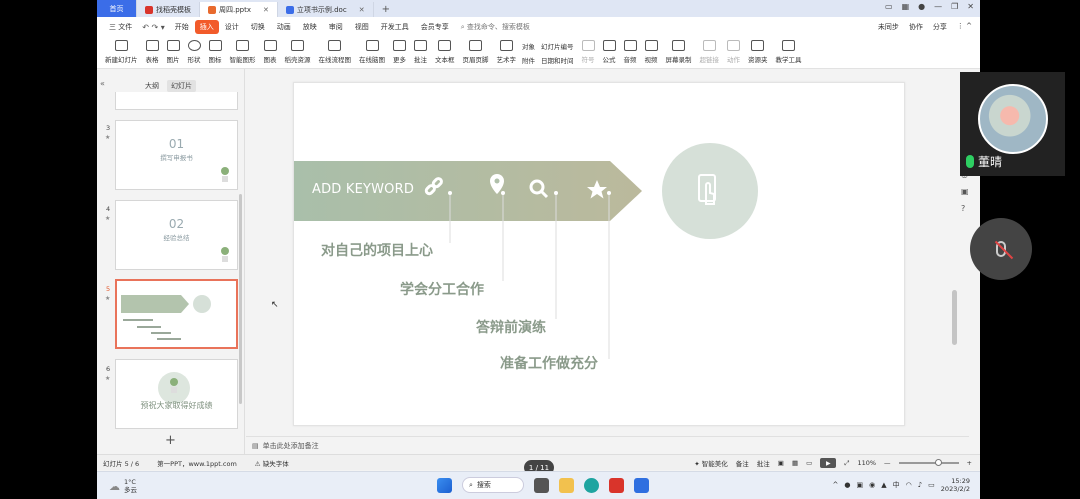 The height and width of the screenshot is (499, 1080). What do you see at coordinates (954, 6) in the screenshot?
I see `restore-icon: ❐` at bounding box center [954, 6].